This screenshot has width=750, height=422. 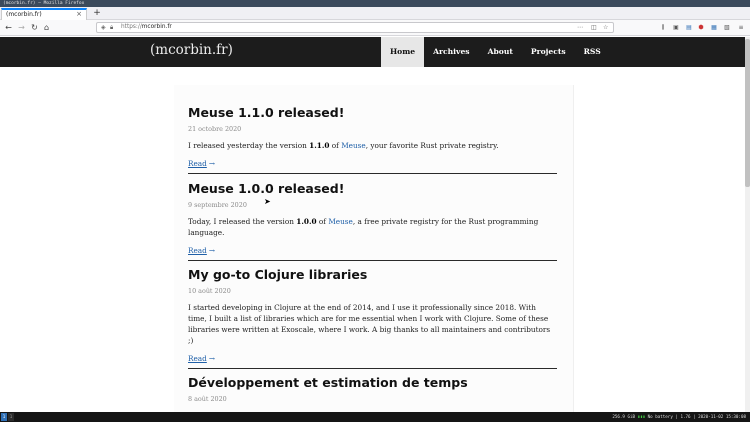 What do you see at coordinates (727, 27) in the screenshot?
I see `extension-3-icon: ▧` at bounding box center [727, 27].